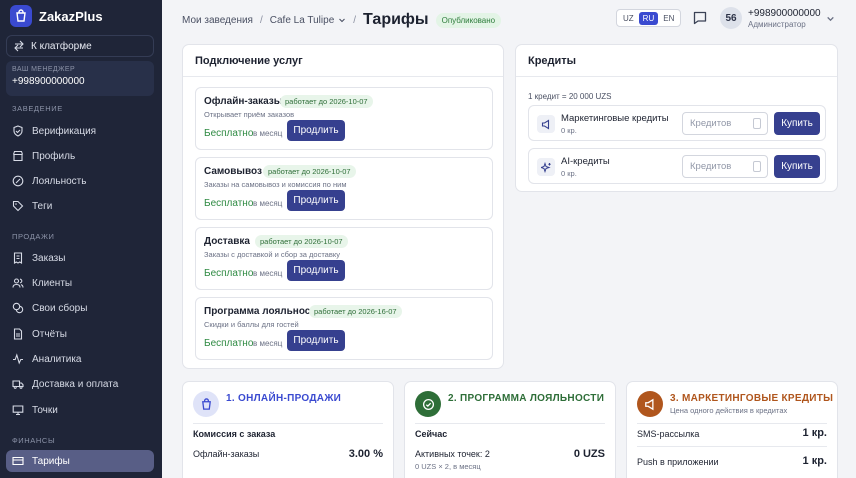 The height and width of the screenshot is (478, 856). I want to click on manager-box: ВАШ МЕНЕДЖЕР +998900000000, so click(80, 78).